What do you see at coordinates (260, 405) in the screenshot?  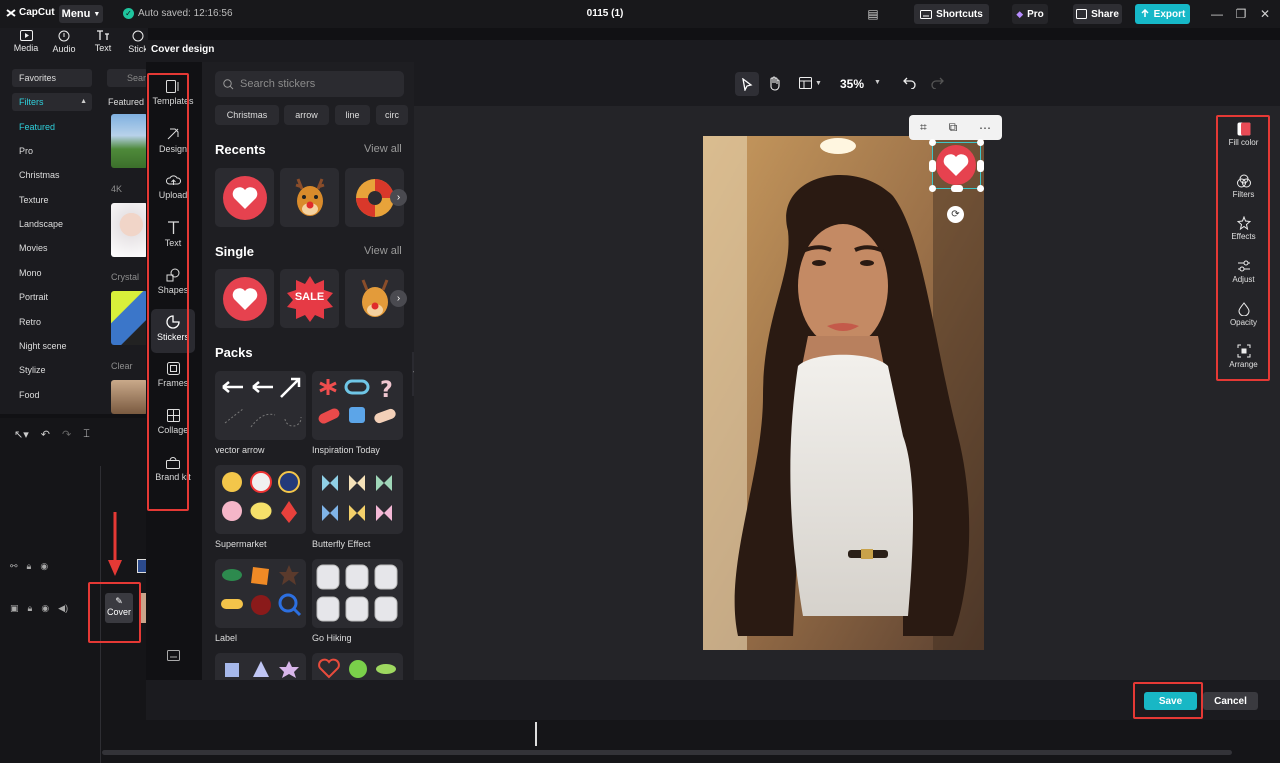 I see `pack-vector-arrow` at bounding box center [260, 405].